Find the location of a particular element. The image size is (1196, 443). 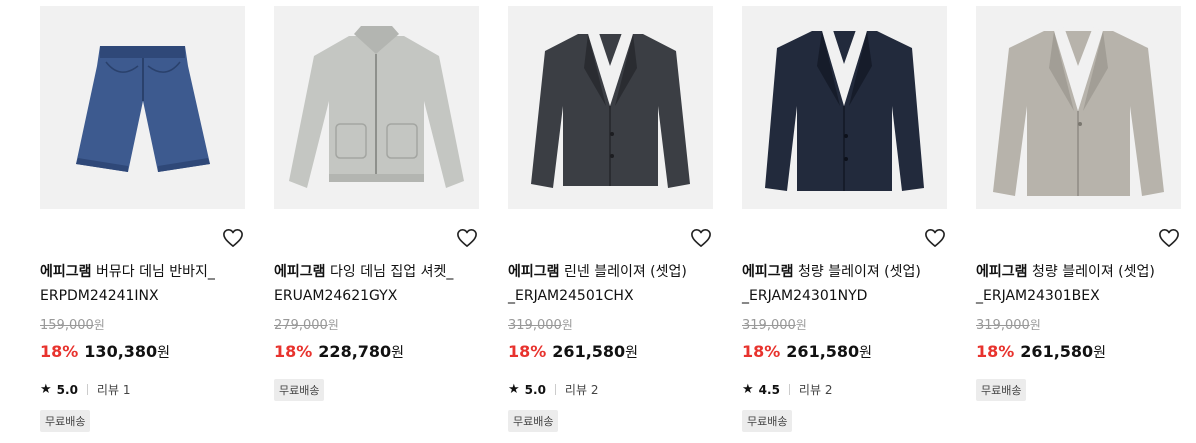

navy-blazer-image is located at coordinates (844, 107).